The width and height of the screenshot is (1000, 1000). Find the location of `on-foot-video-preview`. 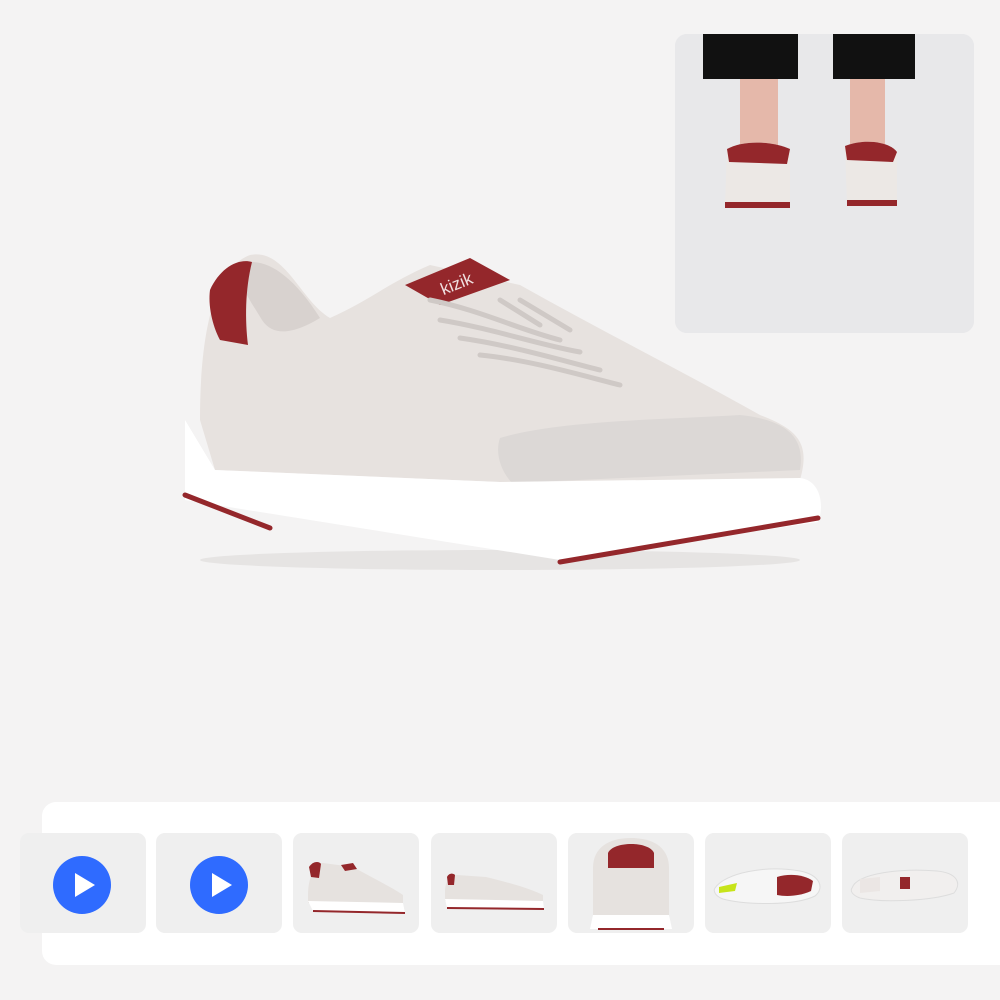

on-foot-video-preview is located at coordinates (824, 183).